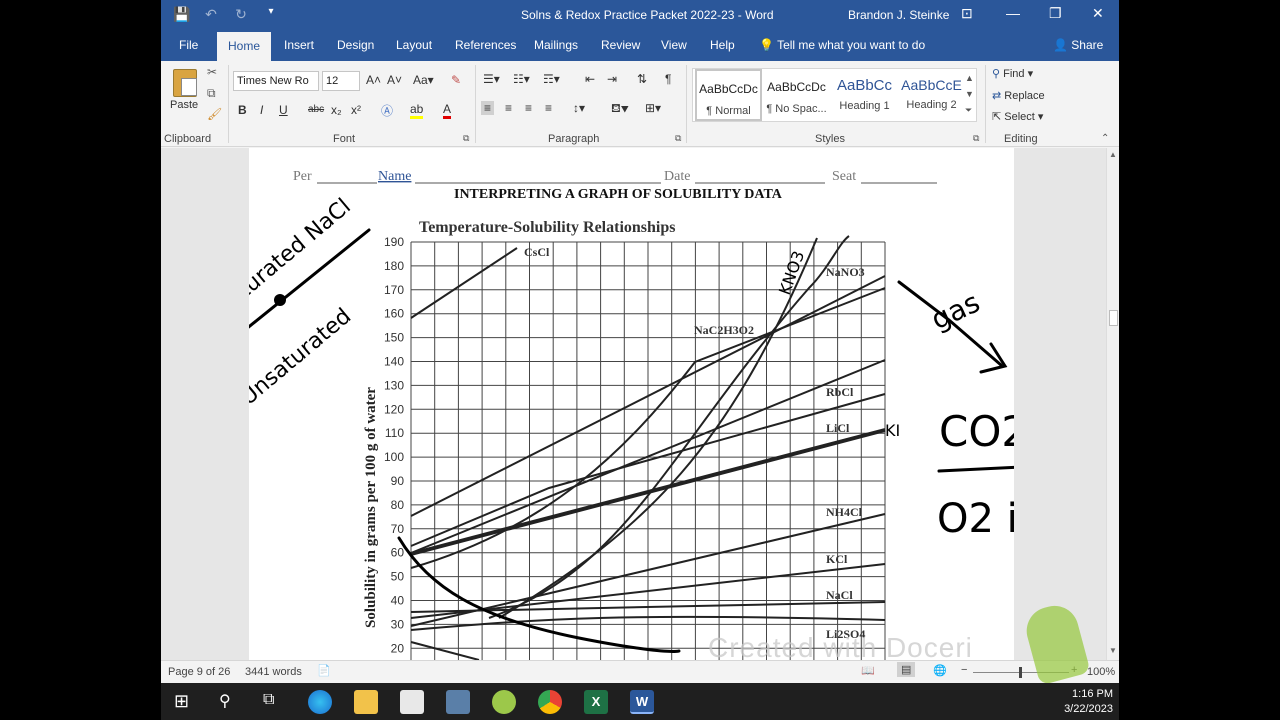  What do you see at coordinates (181, 14) in the screenshot?
I see `save-icon: 💾` at bounding box center [181, 14].